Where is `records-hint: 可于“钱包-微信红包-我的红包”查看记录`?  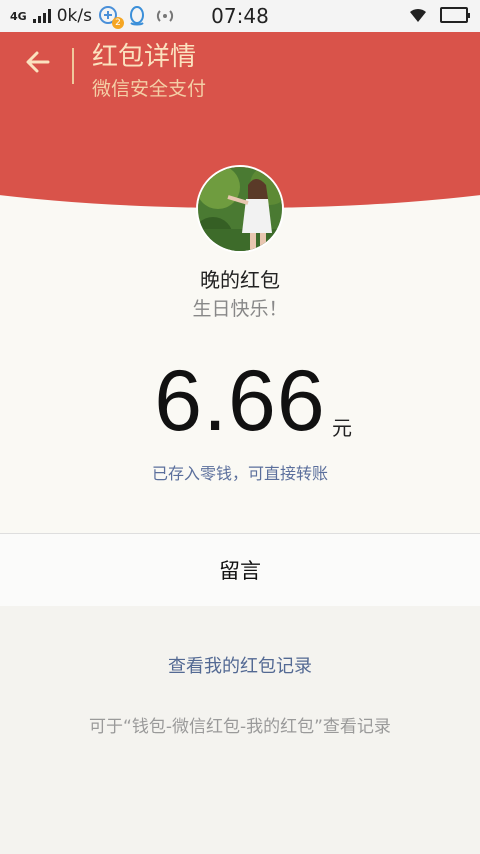
records-hint: 可于“钱包-微信红包-我的红包”查看记录 is located at coordinates (240, 727).